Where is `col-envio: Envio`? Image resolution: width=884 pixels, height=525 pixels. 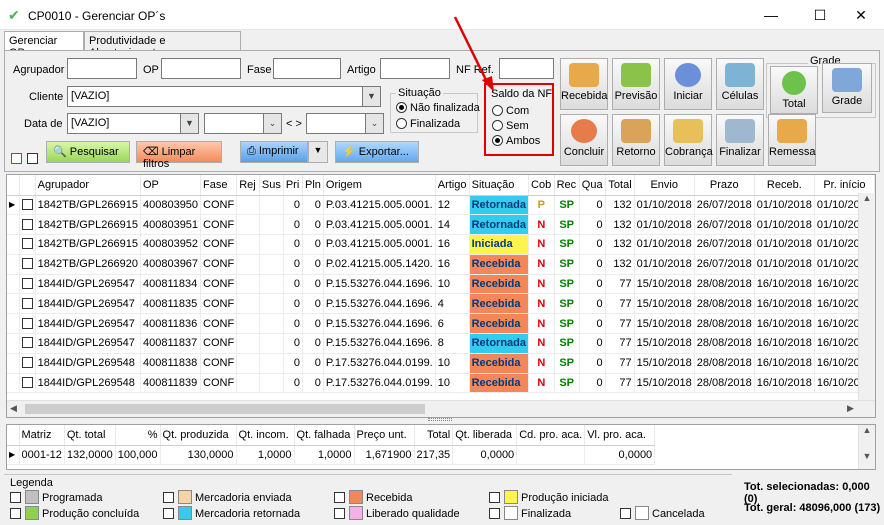 col-envio: Envio is located at coordinates (664, 185).